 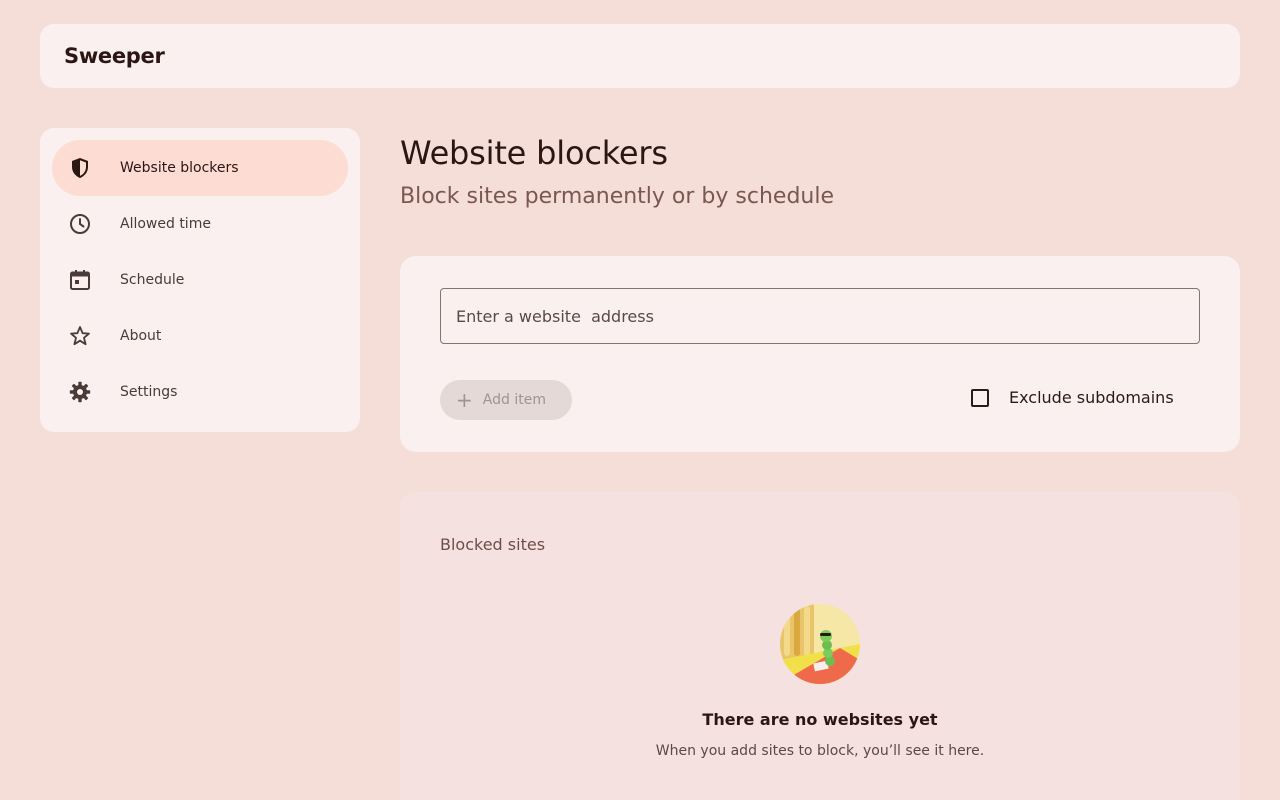 I want to click on empty-state-title: There are no websites yet, so click(x=820, y=719).